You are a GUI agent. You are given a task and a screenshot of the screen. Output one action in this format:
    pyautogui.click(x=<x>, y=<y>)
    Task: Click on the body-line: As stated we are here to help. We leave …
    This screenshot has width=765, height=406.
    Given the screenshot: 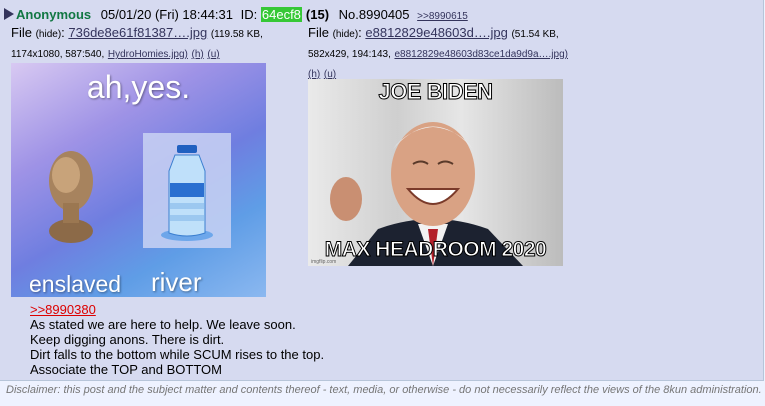 What is the action you would take?
    pyautogui.click(x=163, y=324)
    